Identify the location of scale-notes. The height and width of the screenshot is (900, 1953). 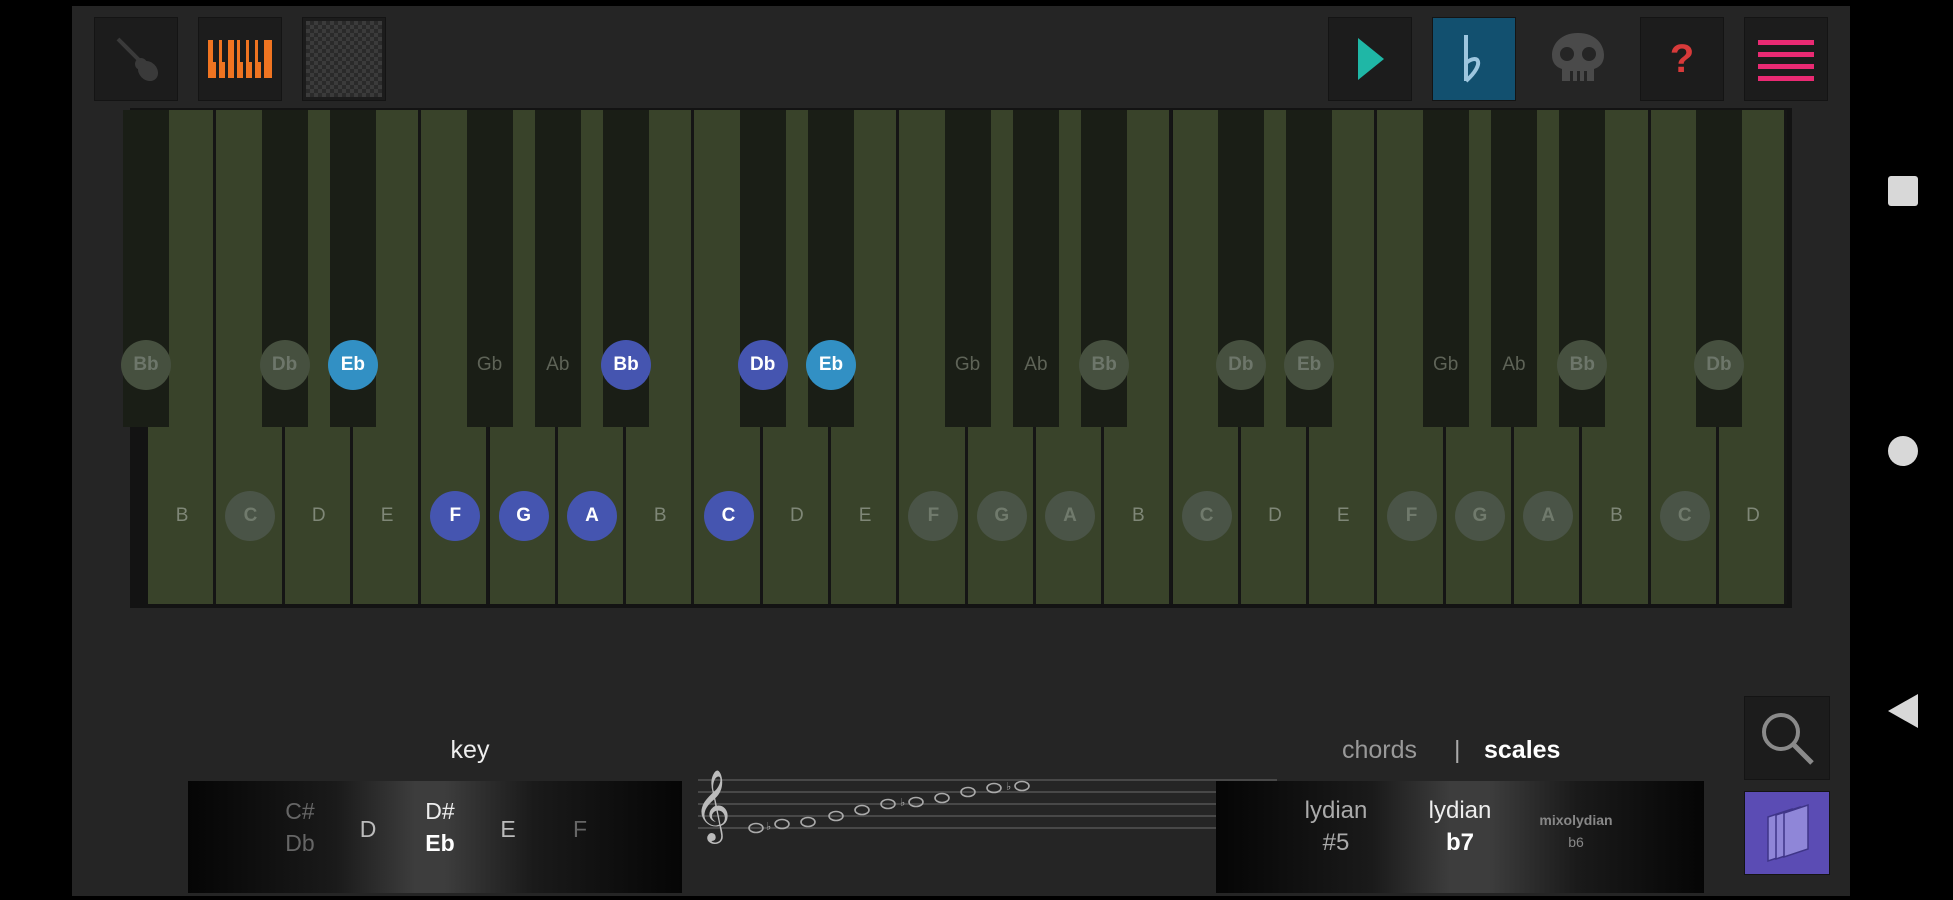
(889, 807).